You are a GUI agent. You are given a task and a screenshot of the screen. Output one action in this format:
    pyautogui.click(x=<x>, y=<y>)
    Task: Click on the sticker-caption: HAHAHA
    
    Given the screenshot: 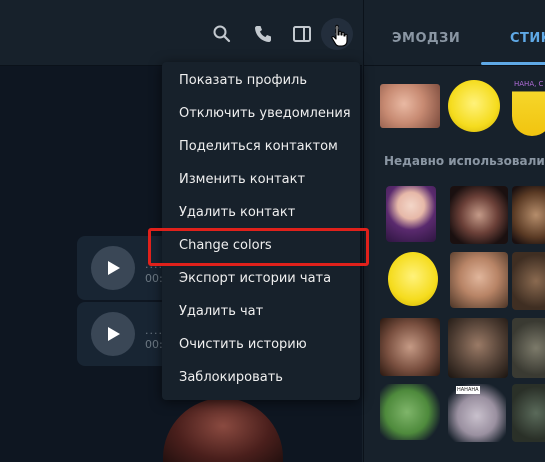 What is the action you would take?
    pyautogui.click(x=468, y=390)
    